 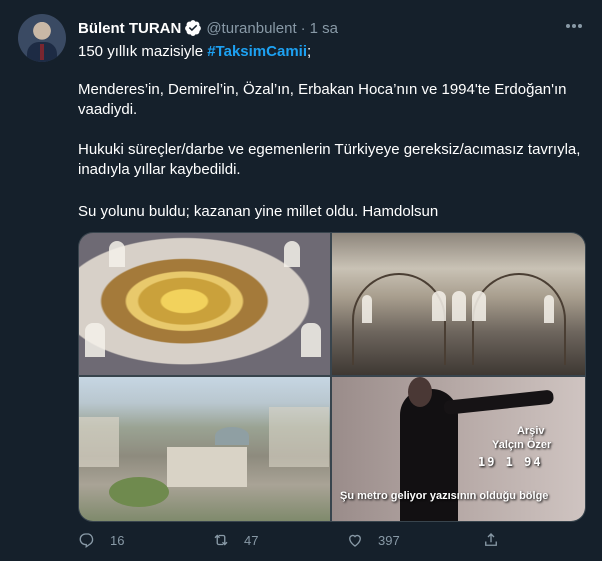 What do you see at coordinates (42, 52) in the screenshot?
I see `avatar-tie` at bounding box center [42, 52].